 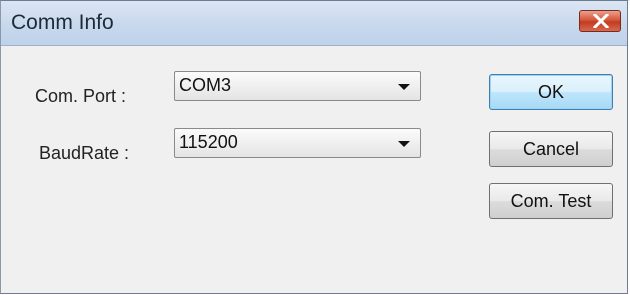 I want to click on com-test-button: Com. Test, so click(x=551, y=201).